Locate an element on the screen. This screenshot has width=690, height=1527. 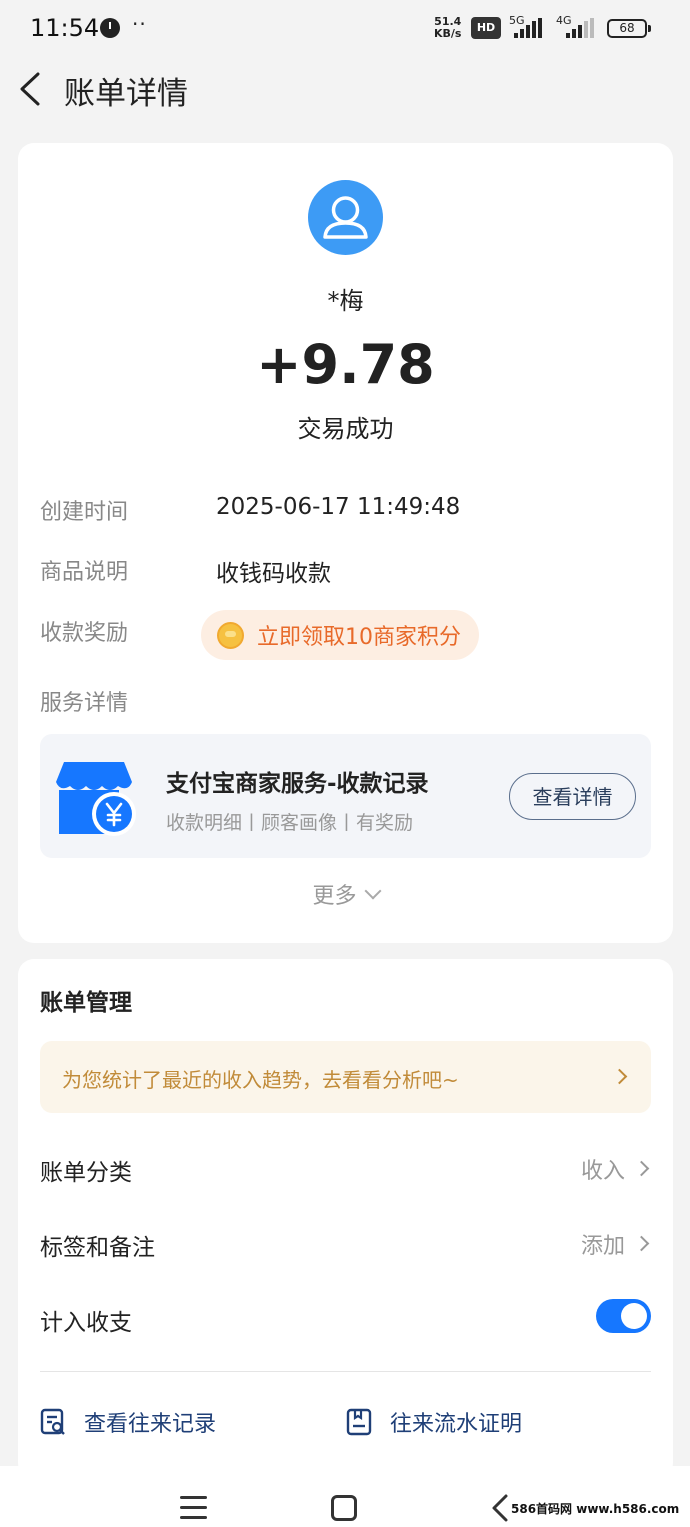
signal-5g-icon is located at coordinates (528, 28).